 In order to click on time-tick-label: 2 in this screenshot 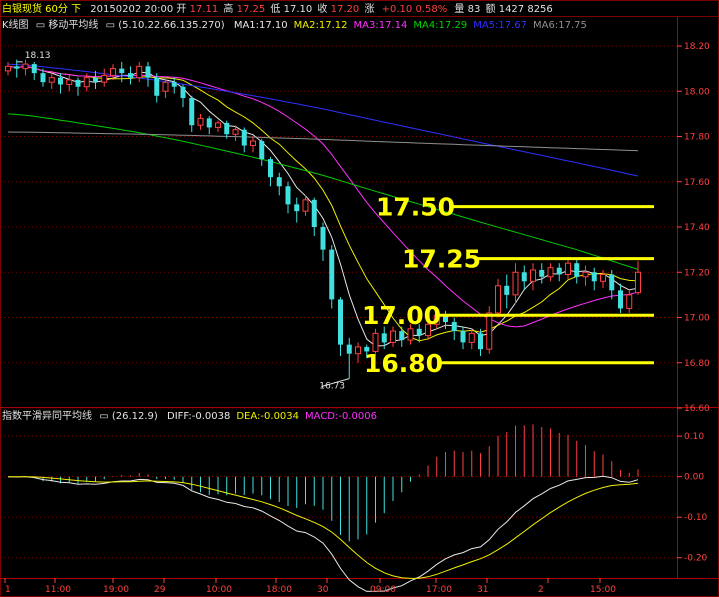, I will do `click(541, 590)`.